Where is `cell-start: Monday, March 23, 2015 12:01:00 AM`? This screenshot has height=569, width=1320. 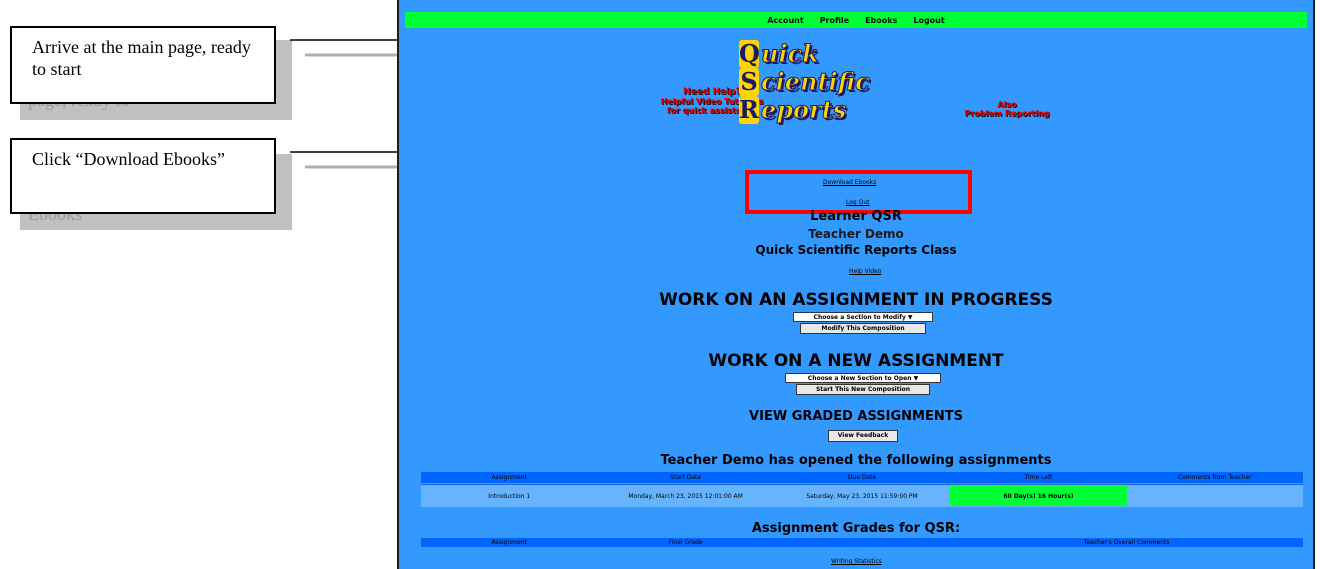
cell-start: Monday, March 23, 2015 12:01:00 AM is located at coordinates (685, 496).